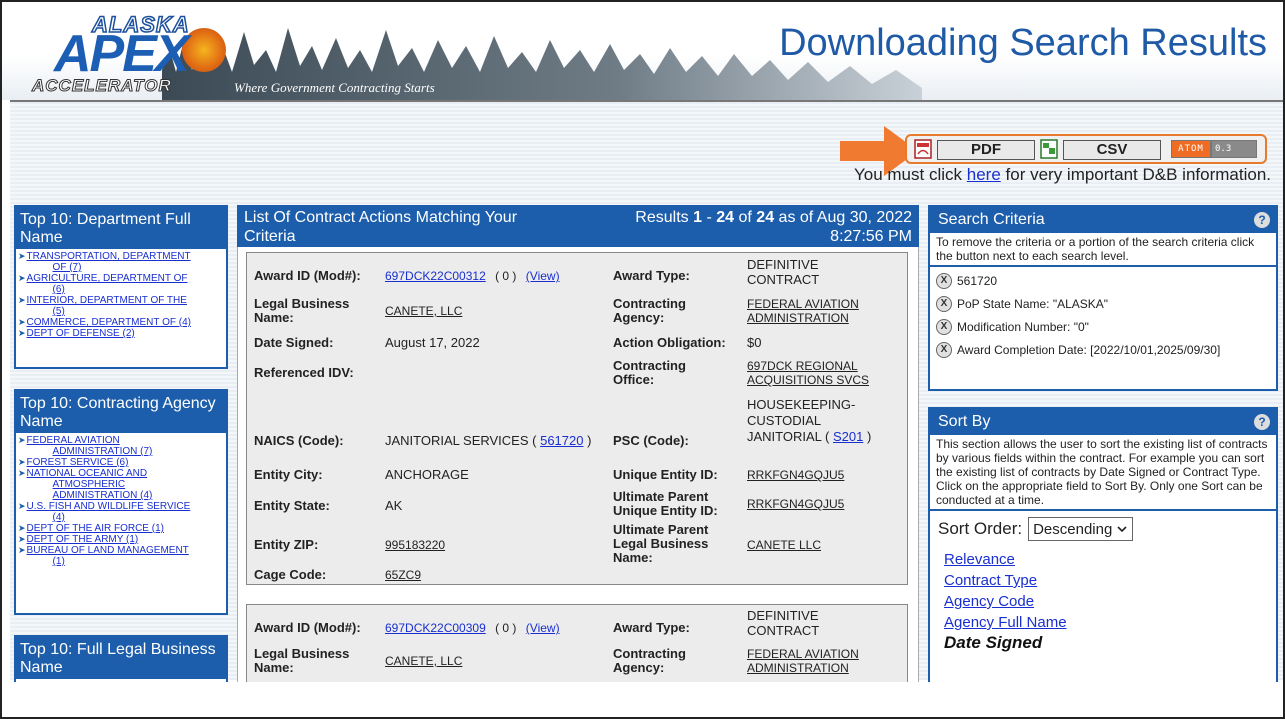  Describe the element at coordinates (765, 217) in the screenshot. I see `results-total: 24` at that location.